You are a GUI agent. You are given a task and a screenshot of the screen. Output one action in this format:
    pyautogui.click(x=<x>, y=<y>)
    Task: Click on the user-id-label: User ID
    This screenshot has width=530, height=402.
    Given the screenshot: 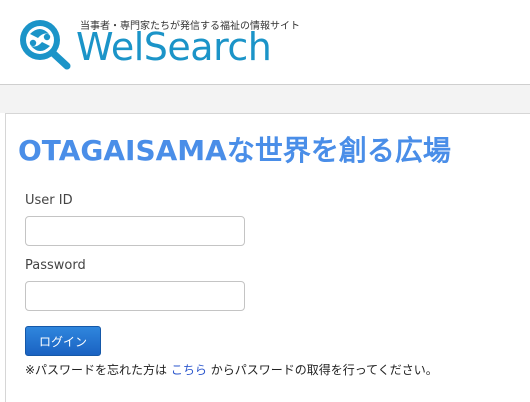 What is the action you would take?
    pyautogui.click(x=49, y=200)
    